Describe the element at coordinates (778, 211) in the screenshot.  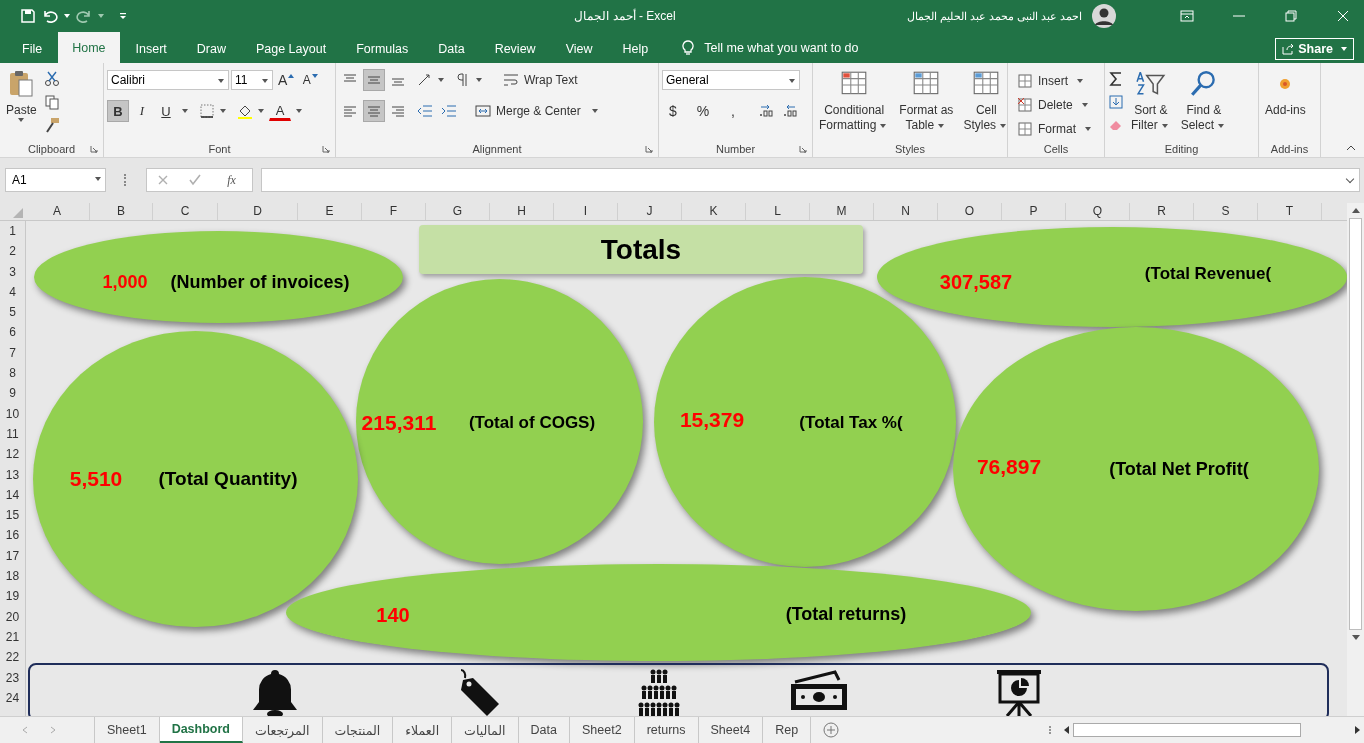
I see `column-header: L` at that location.